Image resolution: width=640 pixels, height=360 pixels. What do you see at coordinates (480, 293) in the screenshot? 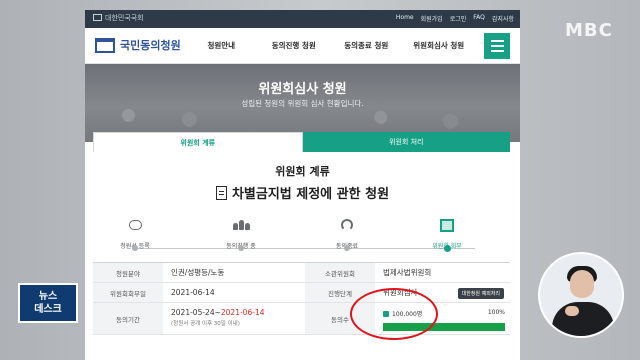
I see `exception-chip: 대한청원 예외처리` at bounding box center [480, 293].